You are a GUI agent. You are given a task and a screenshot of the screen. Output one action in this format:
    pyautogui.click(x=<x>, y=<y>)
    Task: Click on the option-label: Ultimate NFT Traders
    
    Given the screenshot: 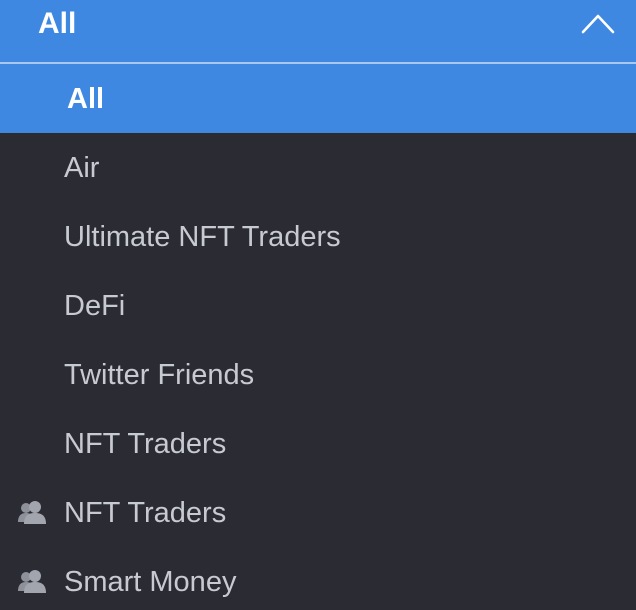 What is the action you would take?
    pyautogui.click(x=202, y=236)
    